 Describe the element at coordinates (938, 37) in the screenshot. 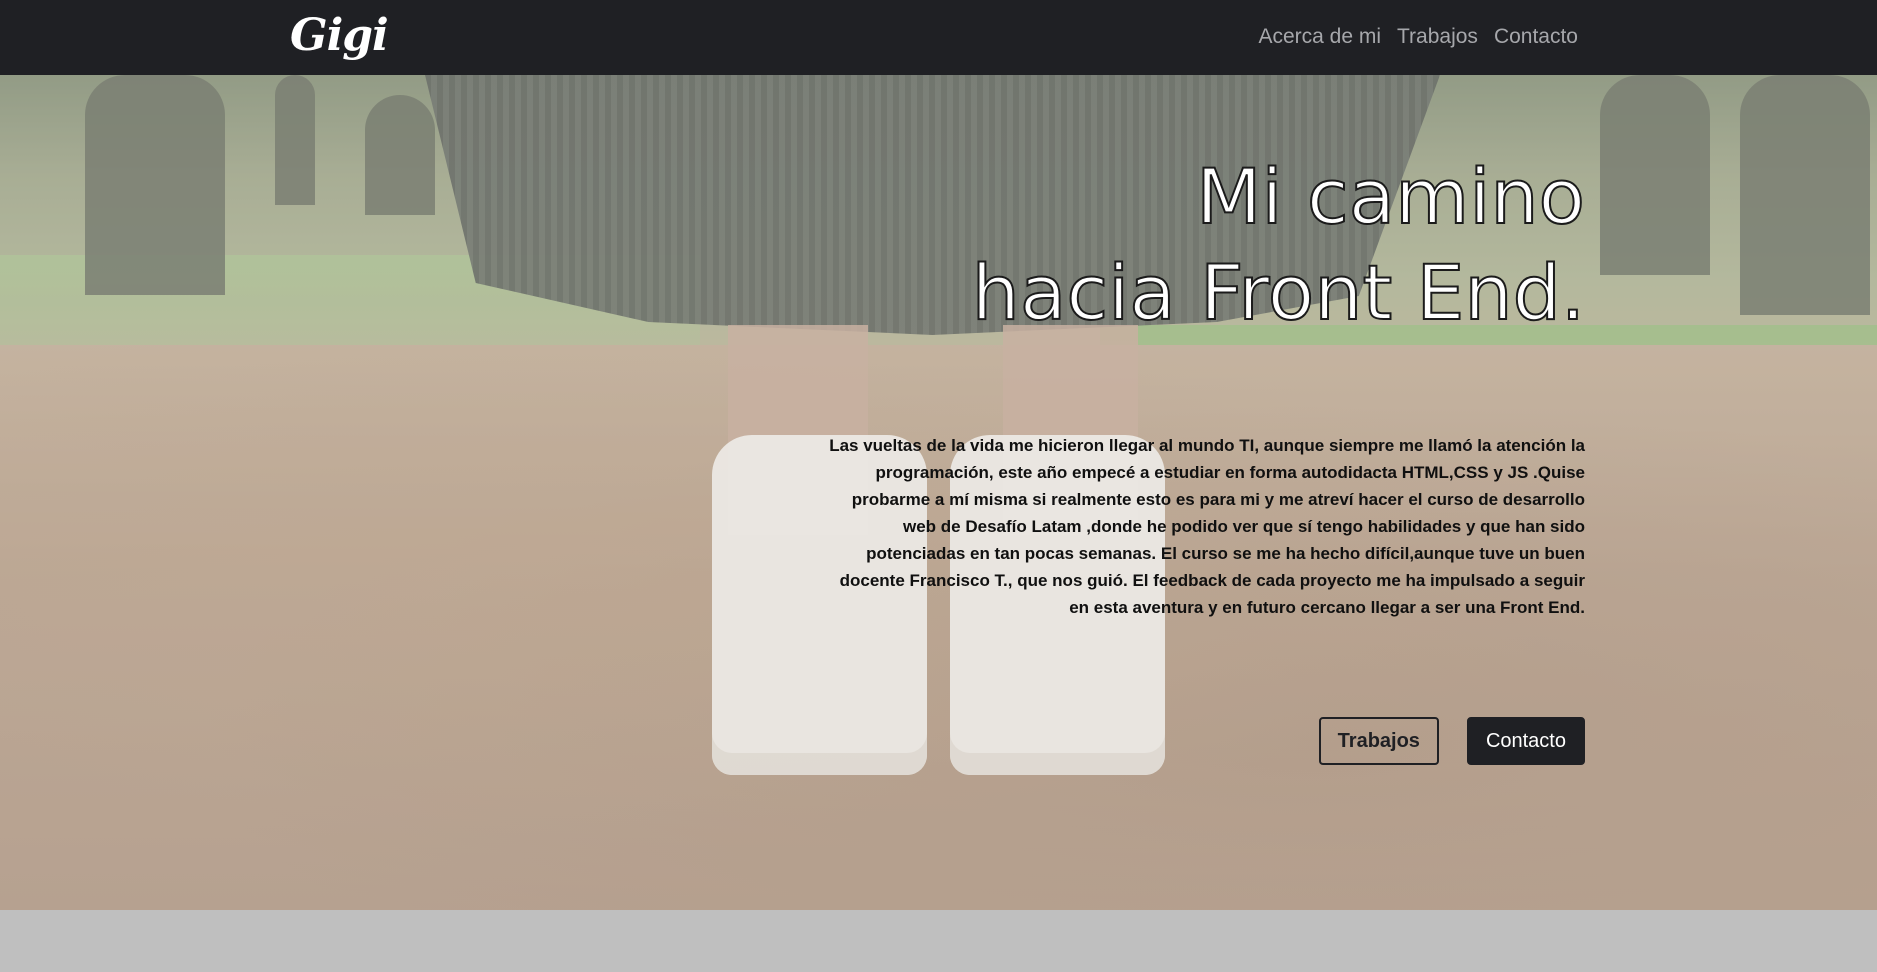

I see `navbar: Gigi Acerca de mi Trabajos Contacto` at that location.